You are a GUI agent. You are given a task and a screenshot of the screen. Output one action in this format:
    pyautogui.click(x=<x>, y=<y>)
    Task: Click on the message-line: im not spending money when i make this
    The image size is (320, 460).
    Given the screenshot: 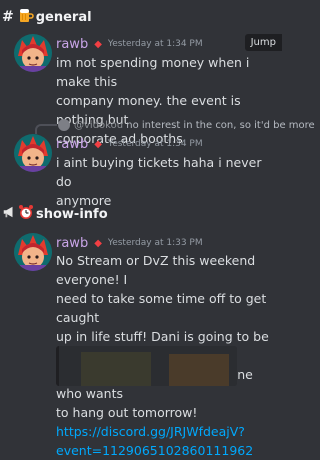 What is the action you would take?
    pyautogui.click(x=153, y=72)
    